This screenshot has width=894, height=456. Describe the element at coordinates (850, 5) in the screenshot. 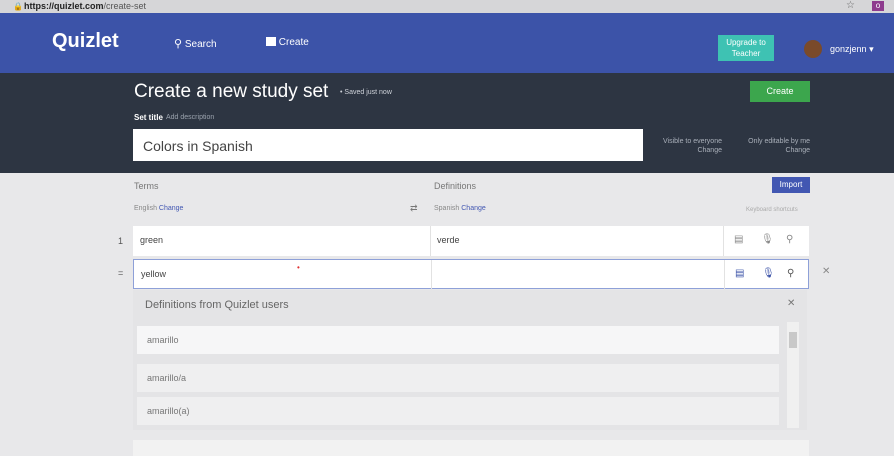

I see `bookmark-star-icon: ☆` at that location.